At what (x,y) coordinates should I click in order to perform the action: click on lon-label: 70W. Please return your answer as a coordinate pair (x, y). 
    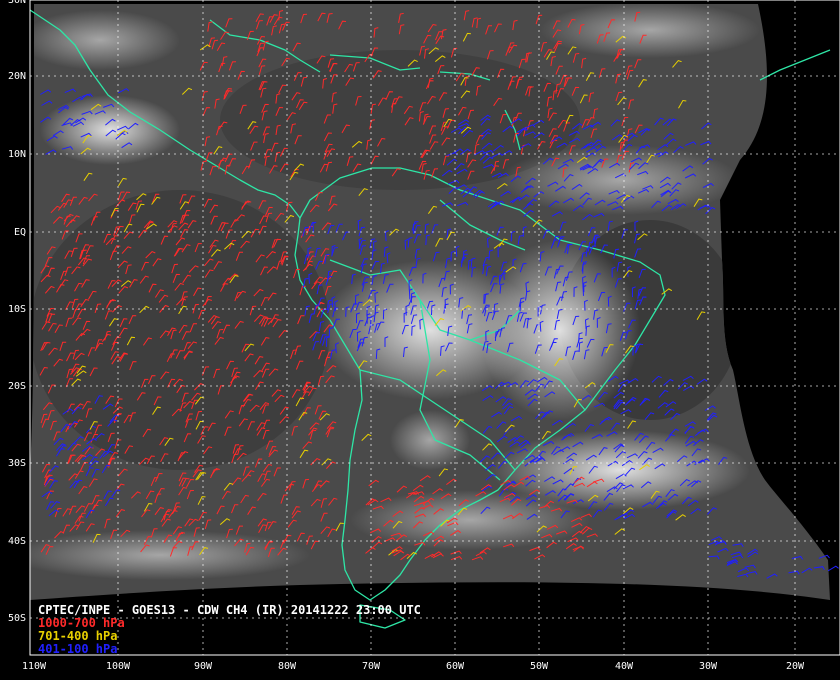
    Looking at the image, I should click on (371, 666).